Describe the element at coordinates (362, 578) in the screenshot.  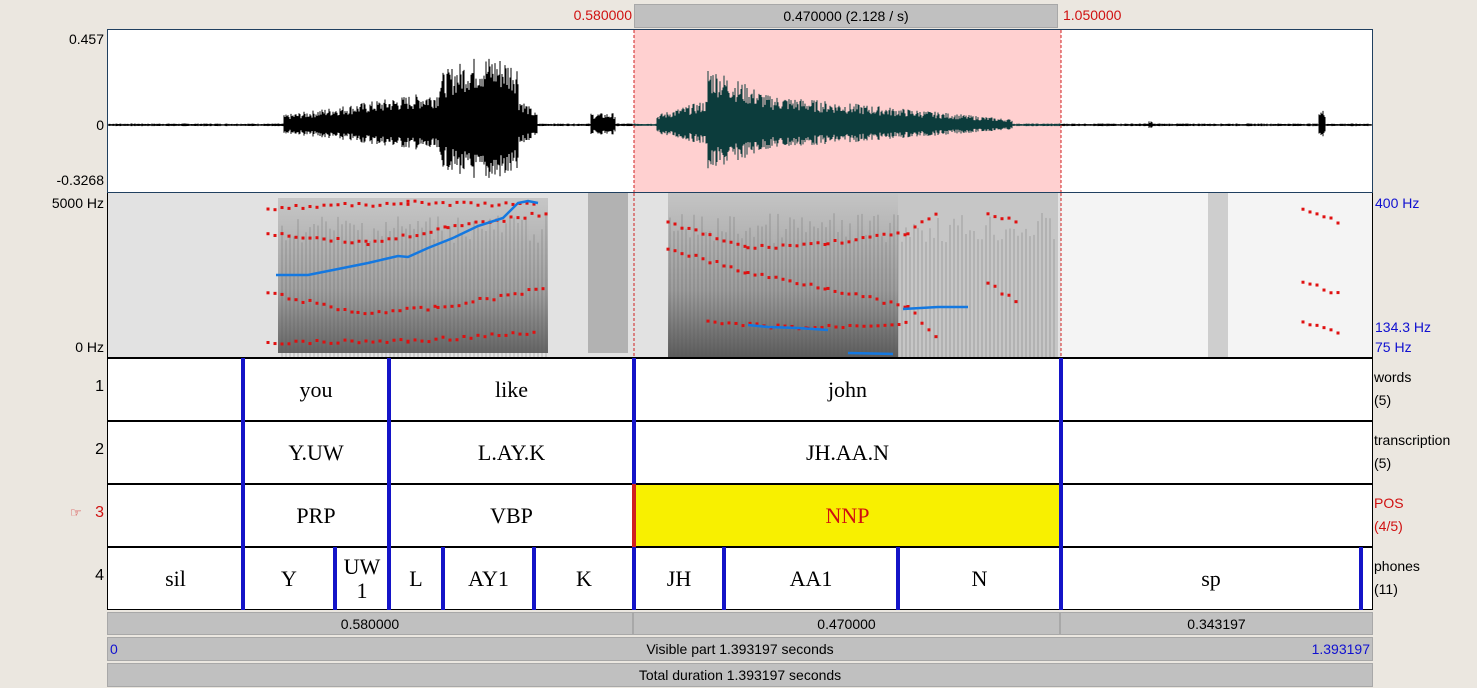
I see `interval: UW 1` at that location.